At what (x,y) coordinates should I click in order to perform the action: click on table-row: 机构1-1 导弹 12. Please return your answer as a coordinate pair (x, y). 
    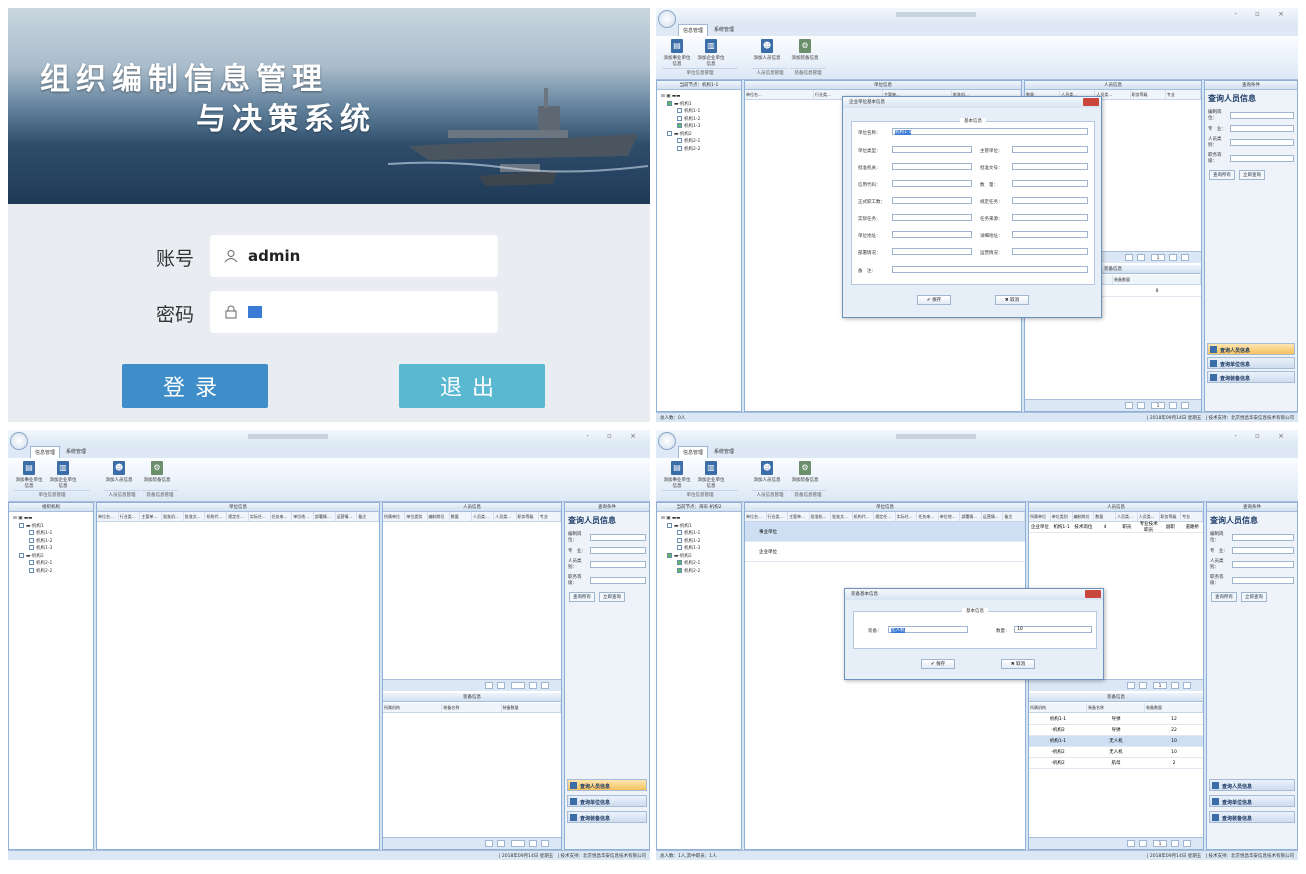
    Looking at the image, I should click on (1116, 719).